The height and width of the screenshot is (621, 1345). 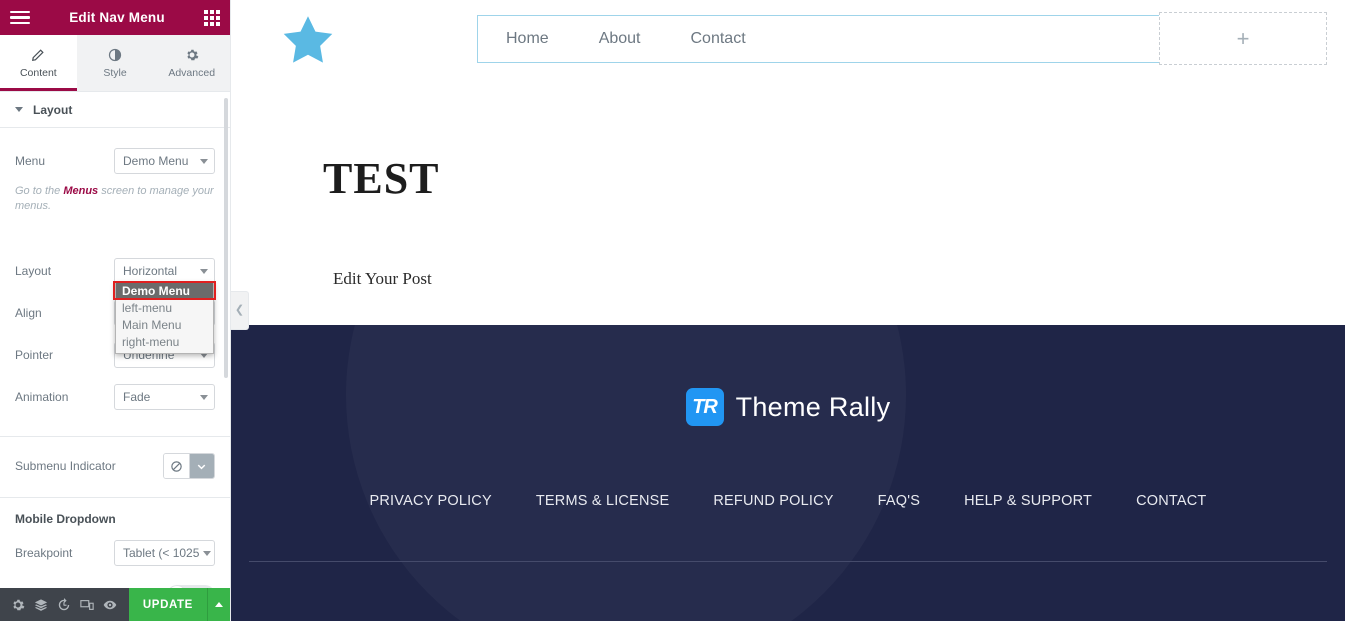 I want to click on add-section-button: +, so click(x=1243, y=38).